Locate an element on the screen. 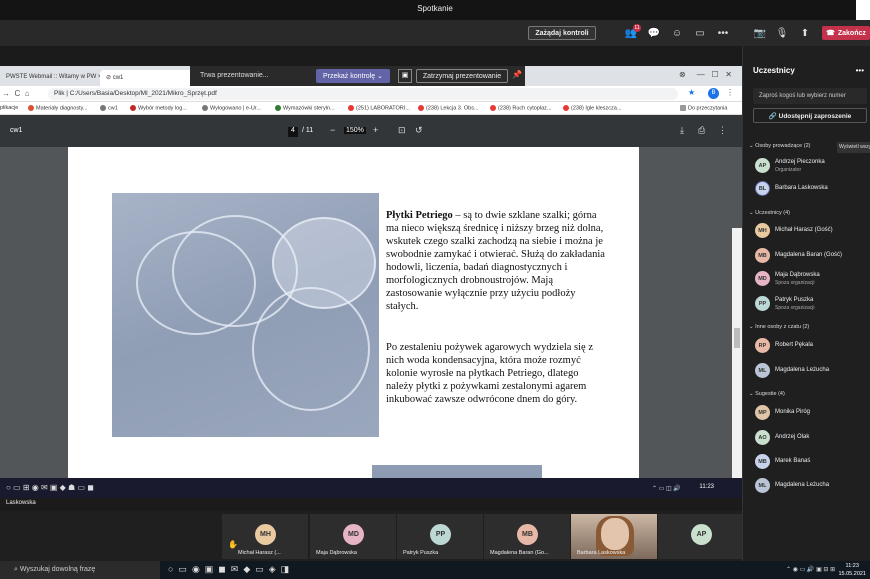 This screenshot has height=579, width=870. share-screen-icon: ▭ is located at coordinates (700, 33).